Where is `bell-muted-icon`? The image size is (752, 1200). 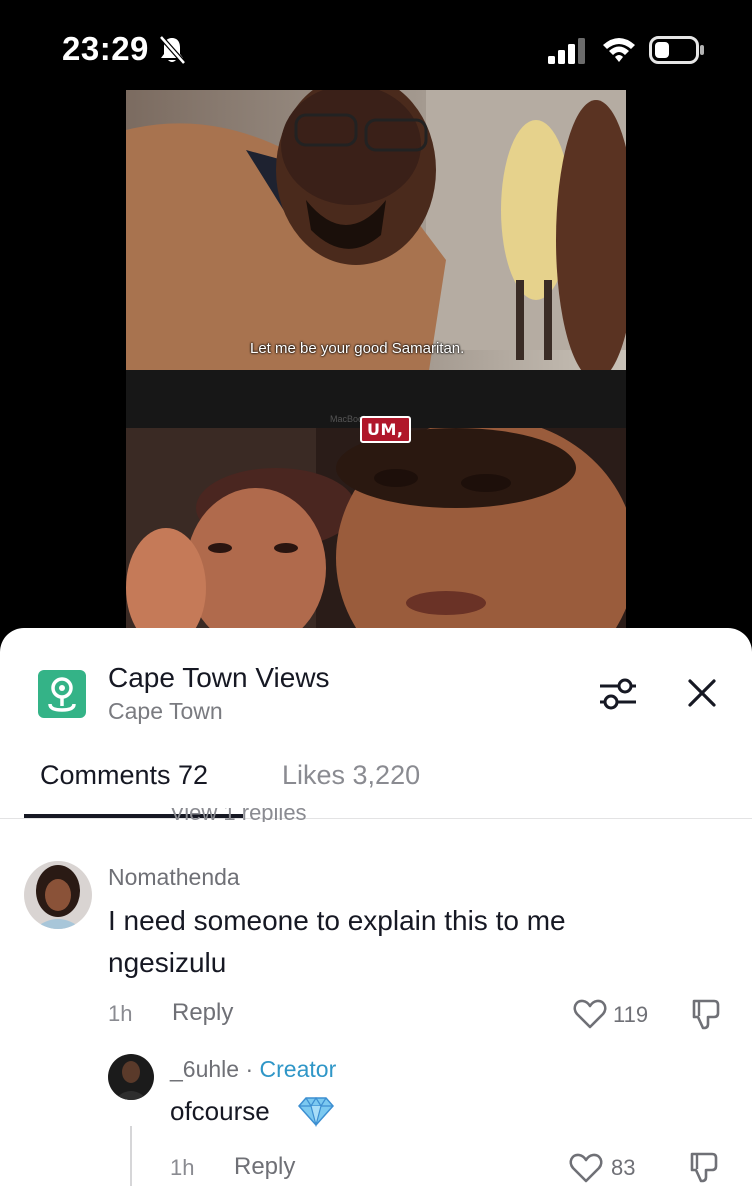
bell-muted-icon is located at coordinates (172, 50).